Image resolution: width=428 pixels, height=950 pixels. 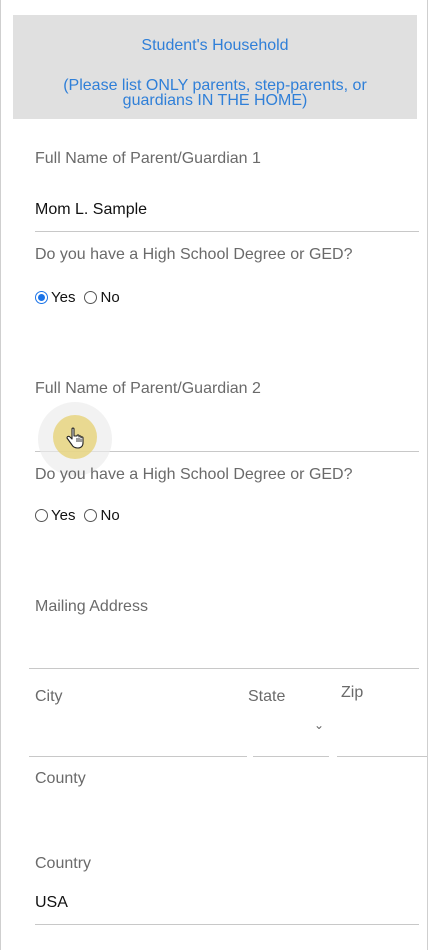 I want to click on cursor-highlight, so click(x=75, y=439).